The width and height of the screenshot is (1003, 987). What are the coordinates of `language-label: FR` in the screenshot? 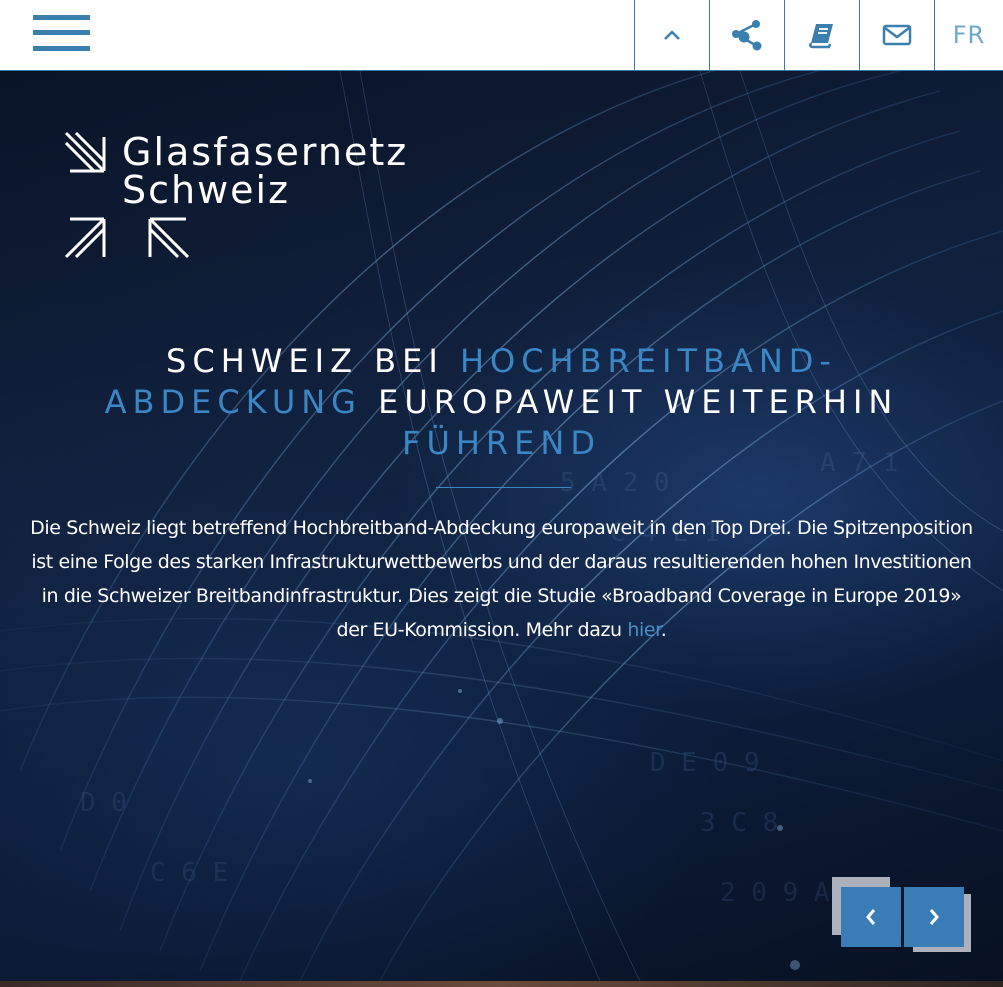 It's located at (969, 35).